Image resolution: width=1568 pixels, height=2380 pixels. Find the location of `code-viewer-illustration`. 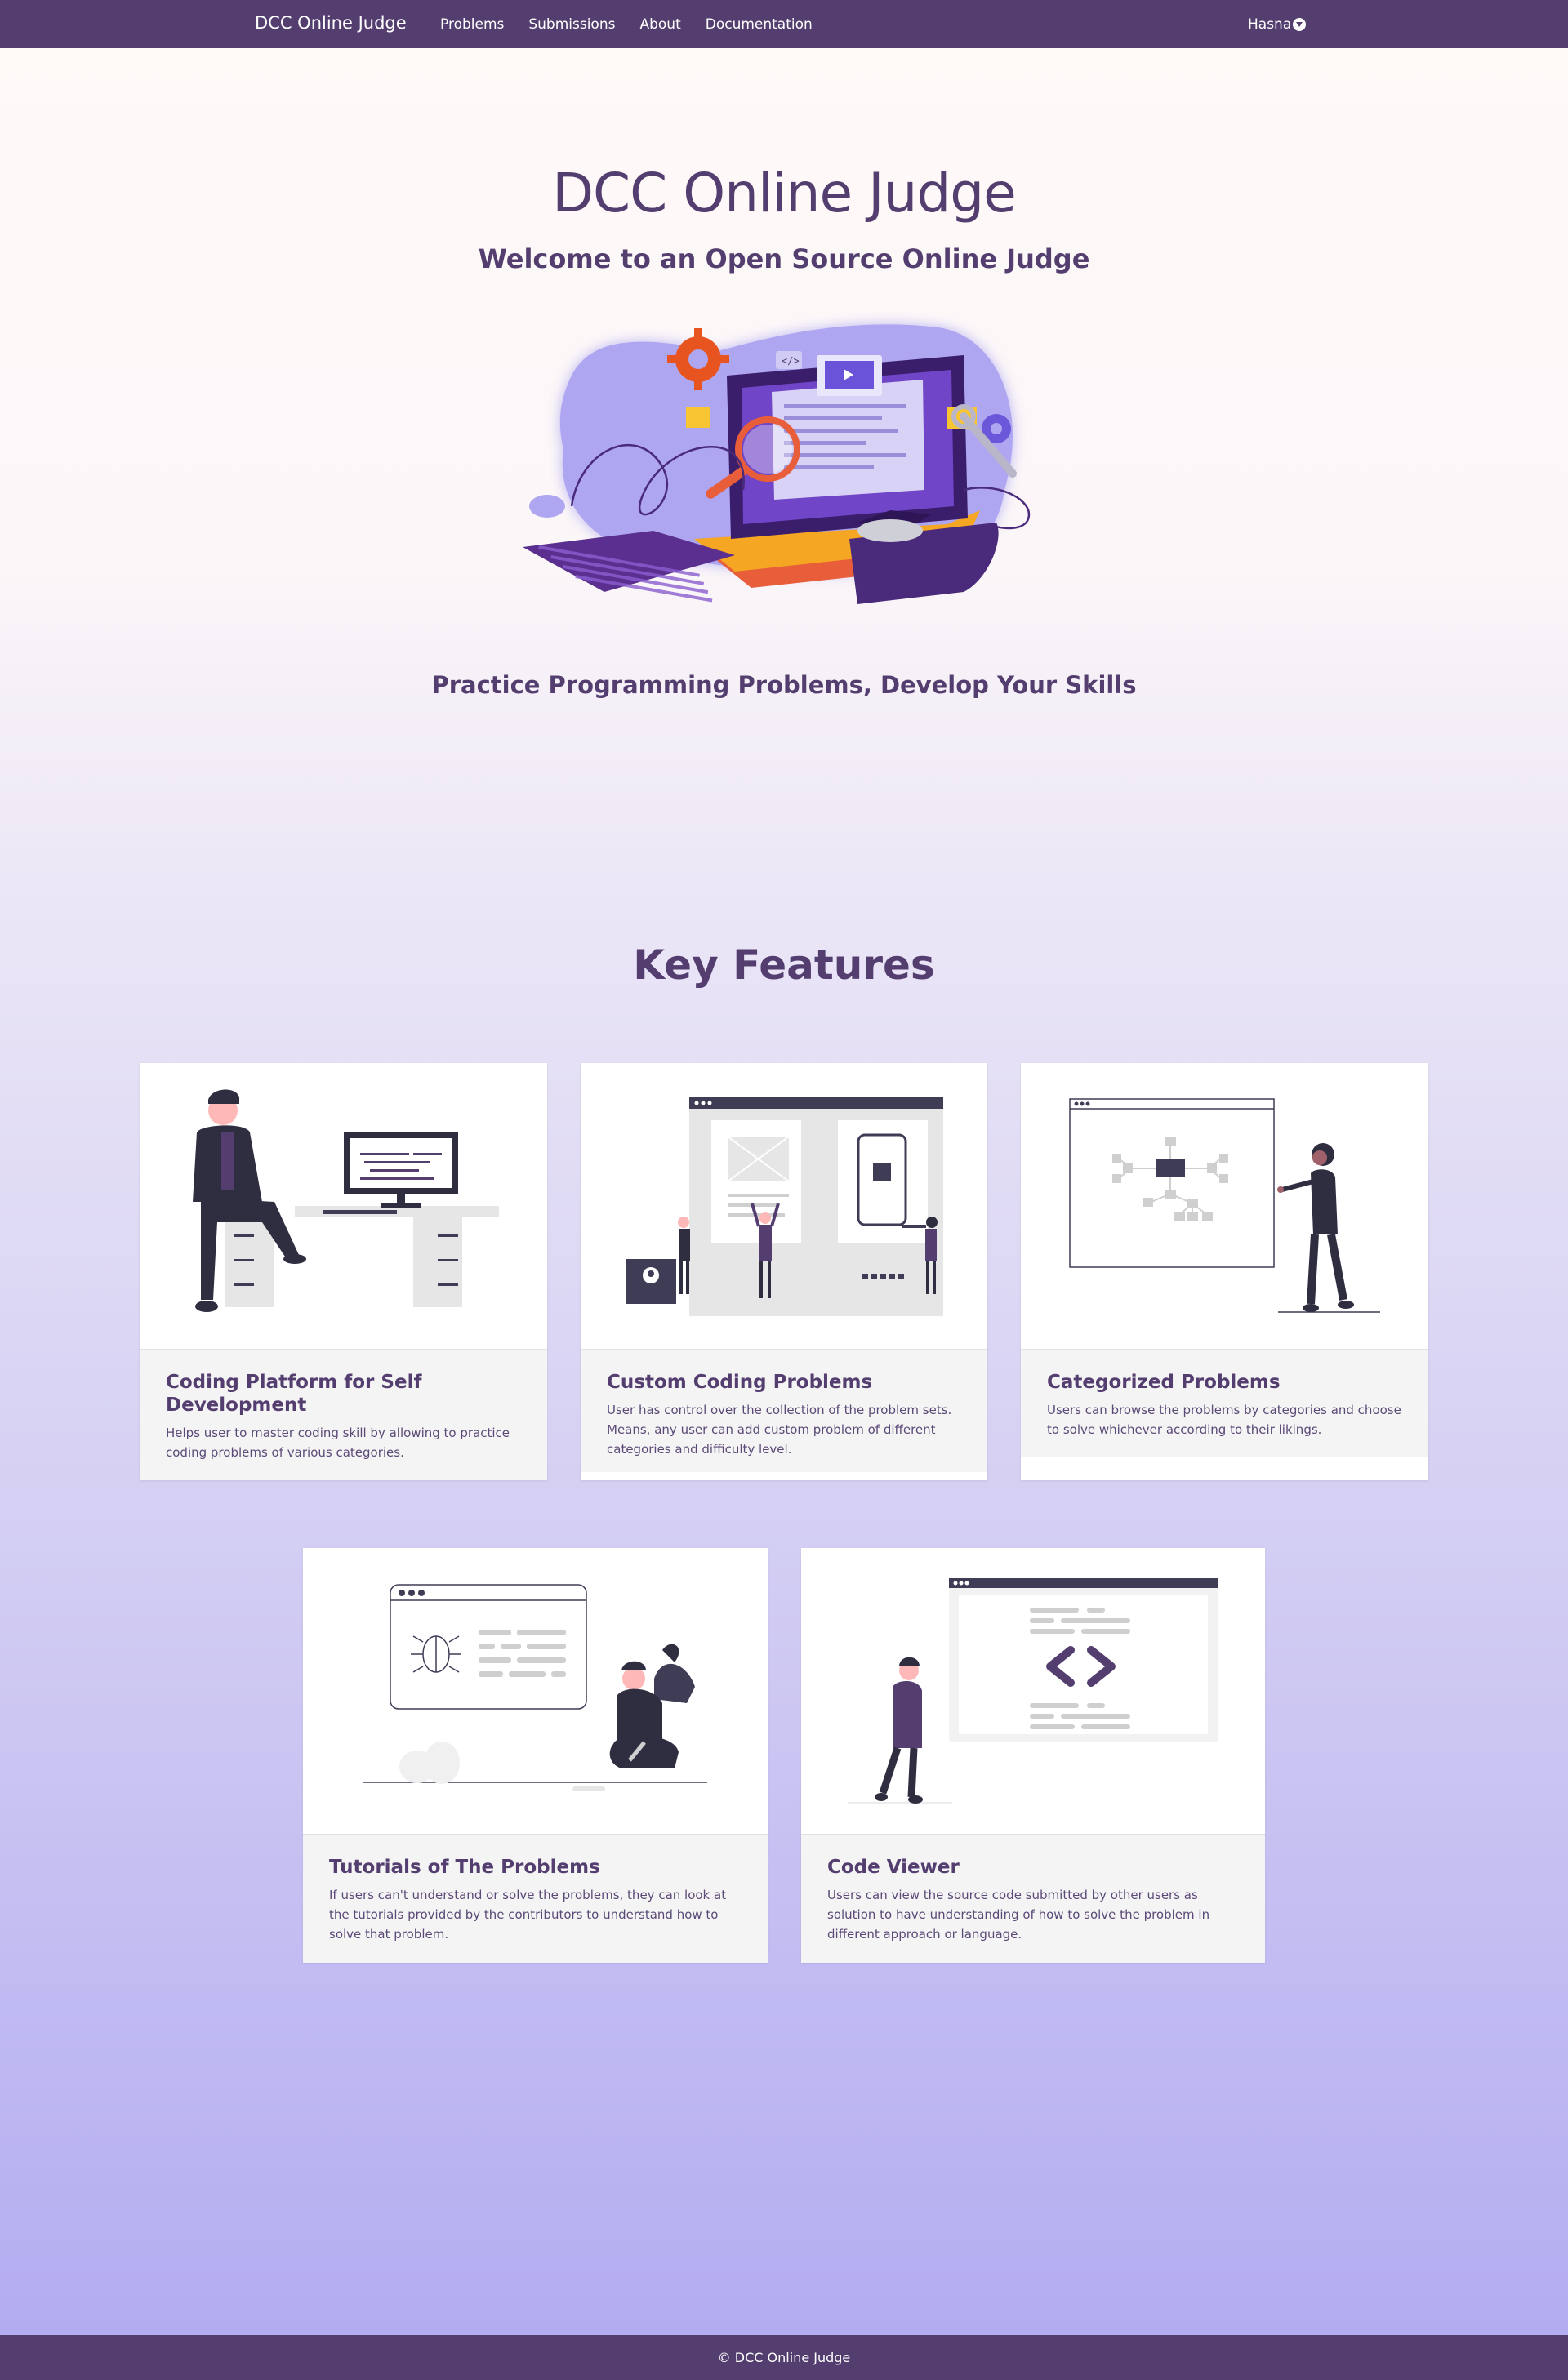

code-viewer-illustration is located at coordinates (1033, 1691).